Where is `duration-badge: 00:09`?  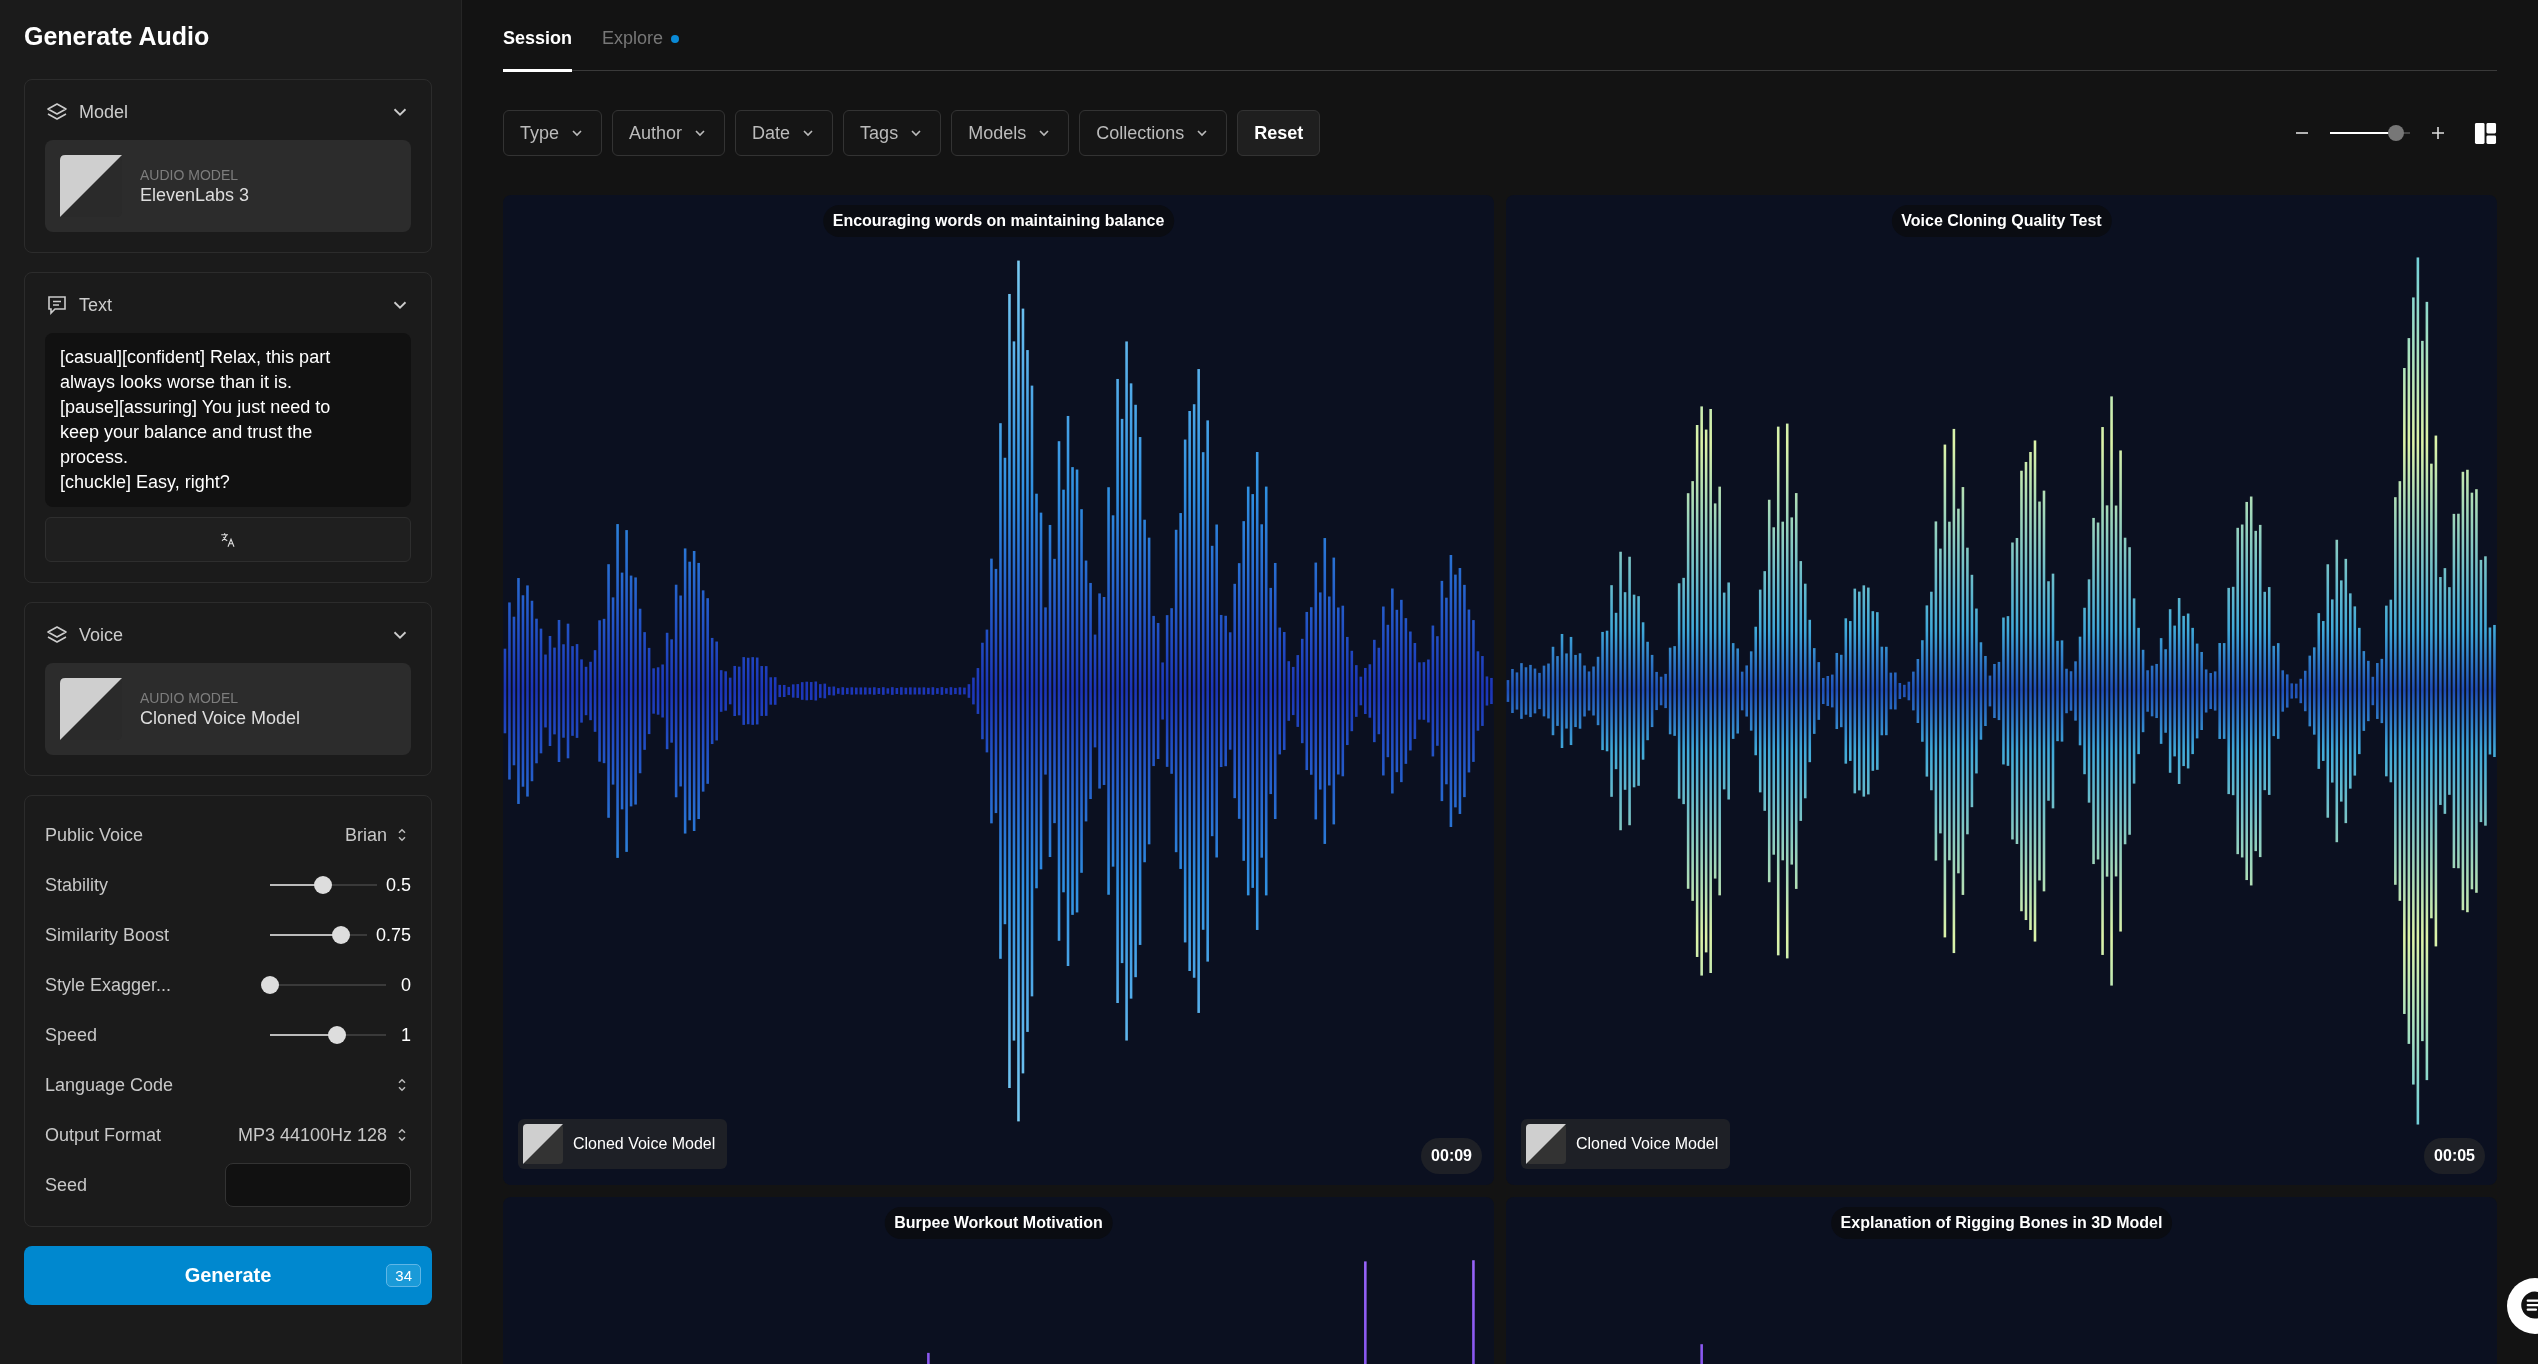 duration-badge: 00:09 is located at coordinates (1451, 1156).